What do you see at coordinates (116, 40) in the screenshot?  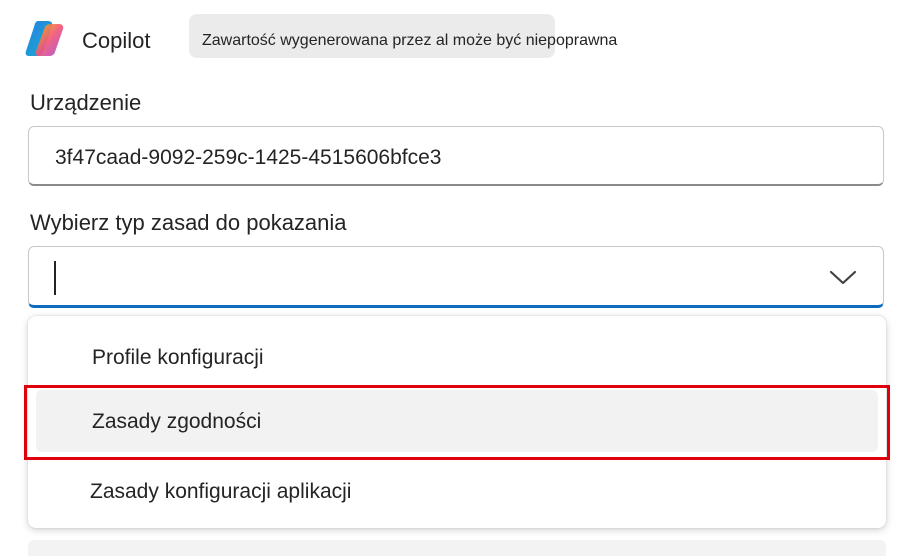 I see `app-name: Copilot` at bounding box center [116, 40].